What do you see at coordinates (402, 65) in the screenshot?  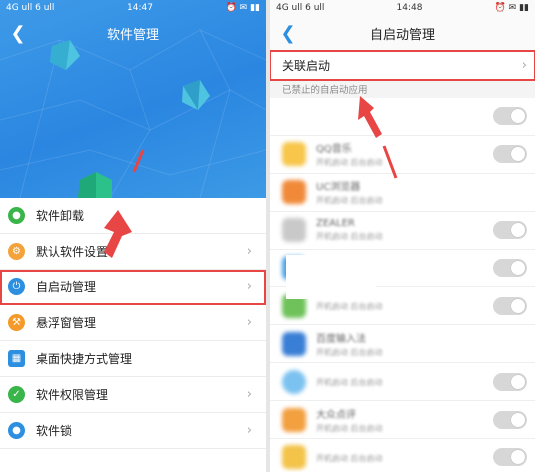 I see `associated-start-item: 关联启动 ›` at bounding box center [402, 65].